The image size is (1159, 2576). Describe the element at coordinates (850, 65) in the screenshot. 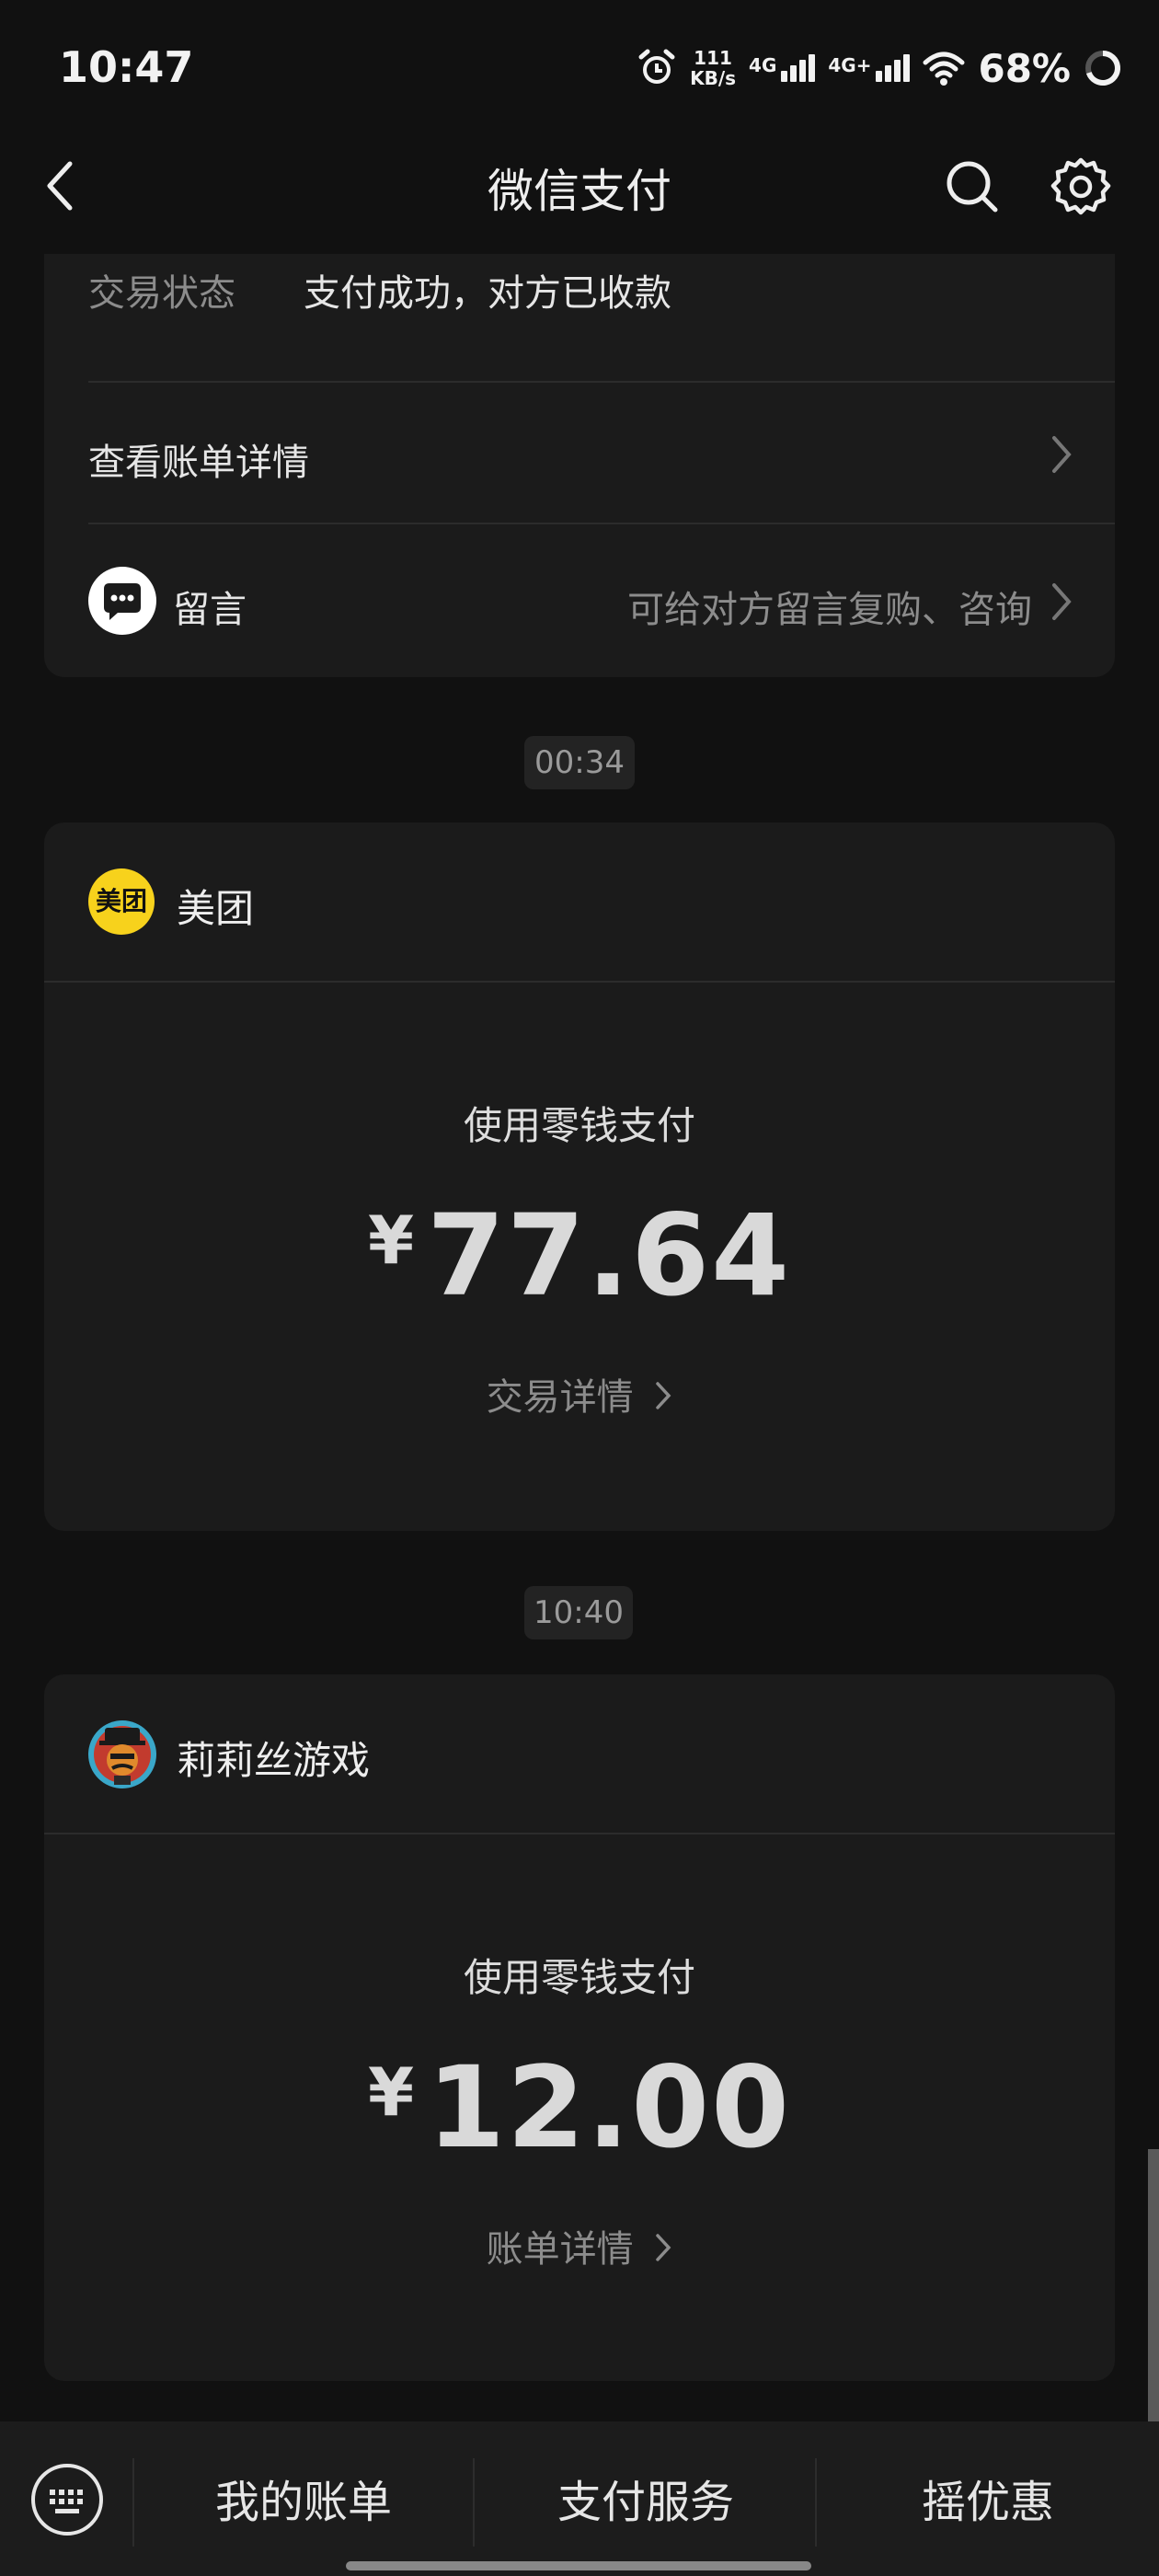

I see `signal-4g-plus-label: 4G+` at that location.